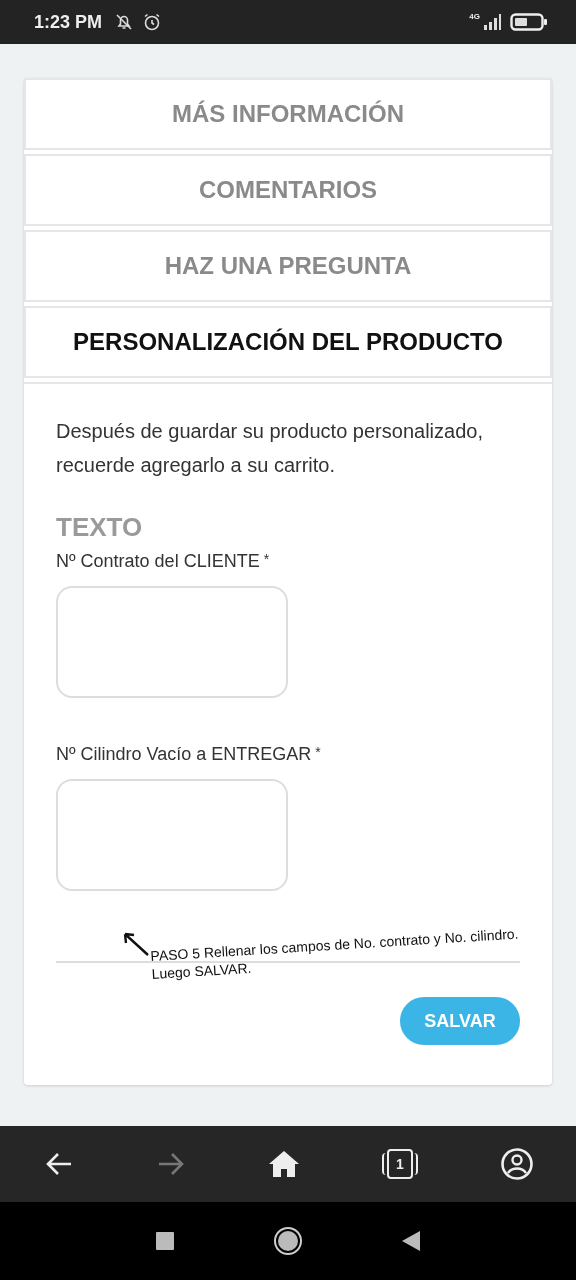 This screenshot has width=576, height=1280. I want to click on section-title: TEXTO, so click(100, 527).